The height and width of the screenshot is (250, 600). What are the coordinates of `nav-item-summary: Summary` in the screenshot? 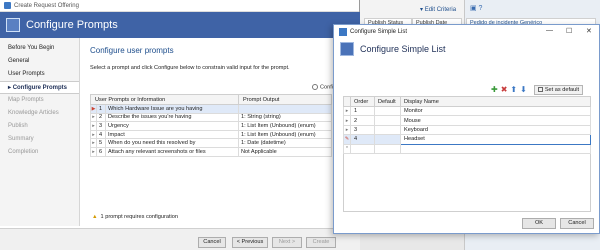 It's located at (39, 139).